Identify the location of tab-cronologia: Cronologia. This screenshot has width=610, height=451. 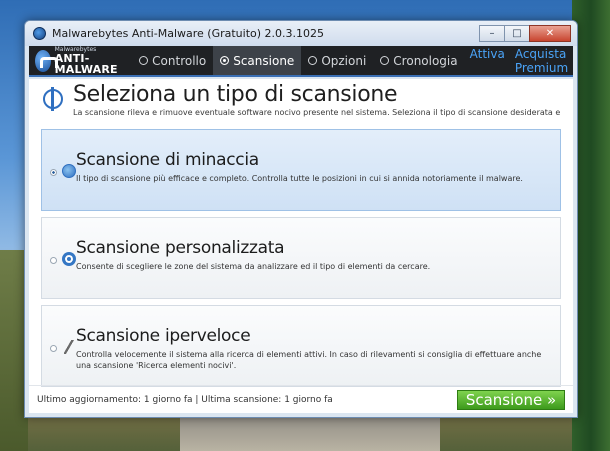
(418, 60).